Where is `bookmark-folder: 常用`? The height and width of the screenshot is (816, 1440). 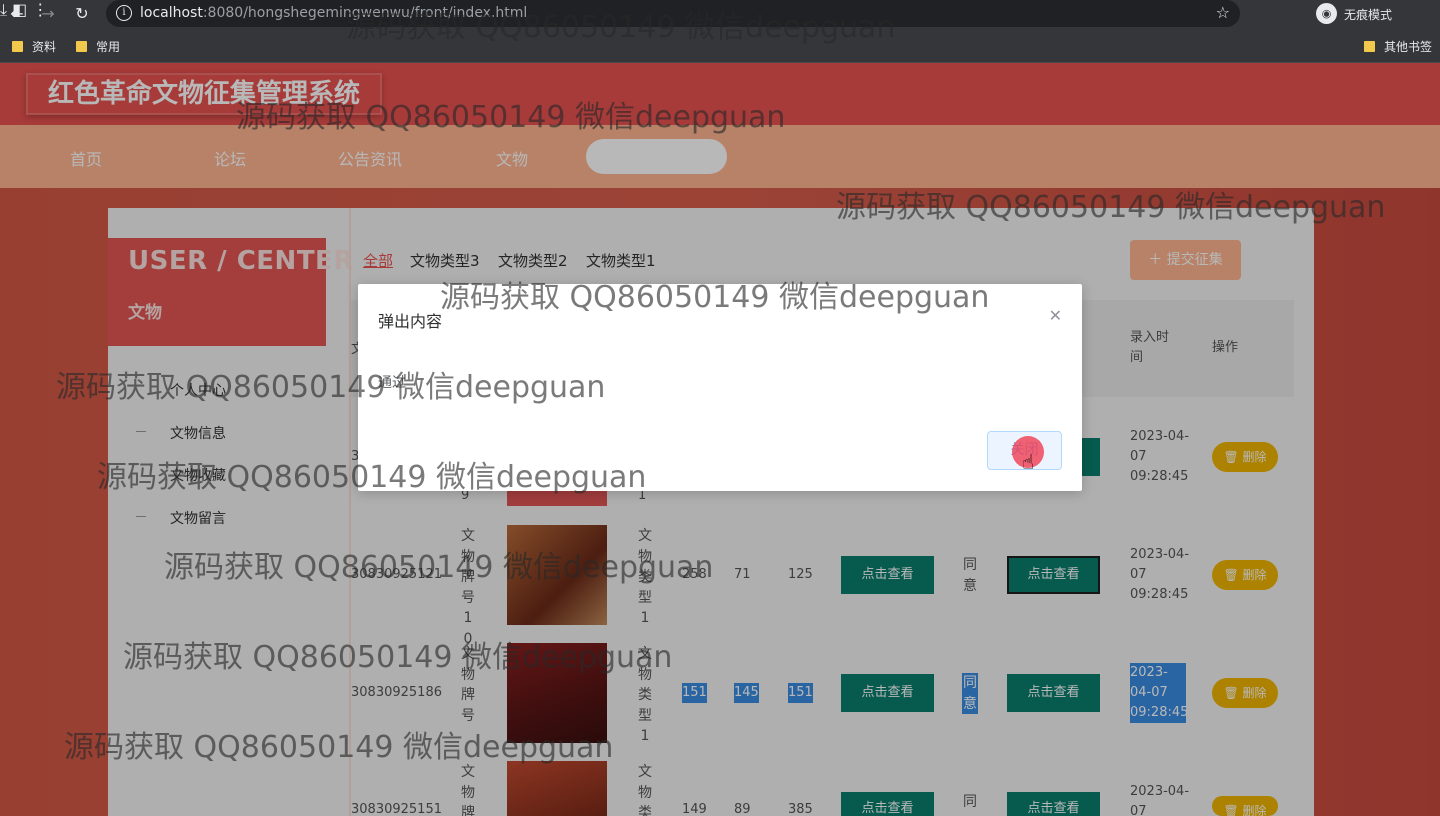 bookmark-folder: 常用 is located at coordinates (98, 46).